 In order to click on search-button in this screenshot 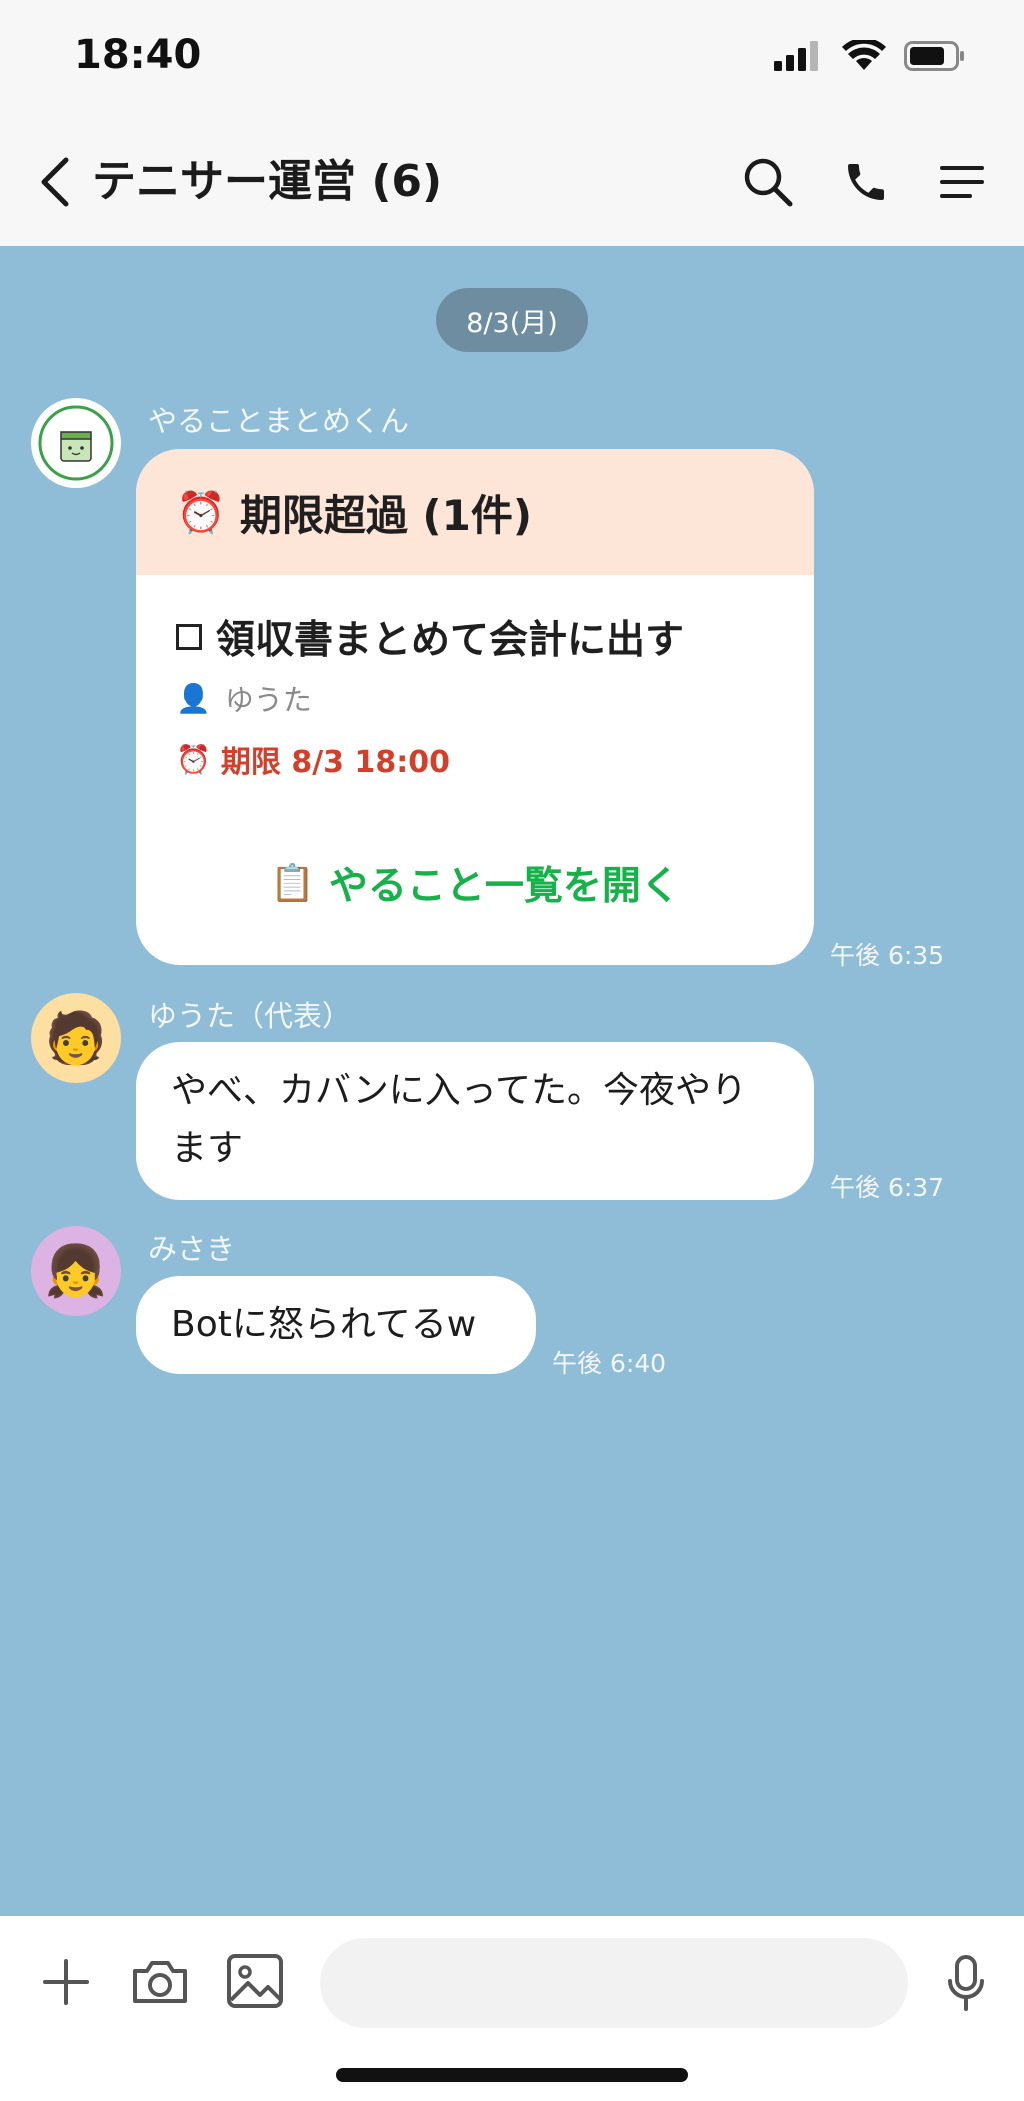, I will do `click(768, 182)`.